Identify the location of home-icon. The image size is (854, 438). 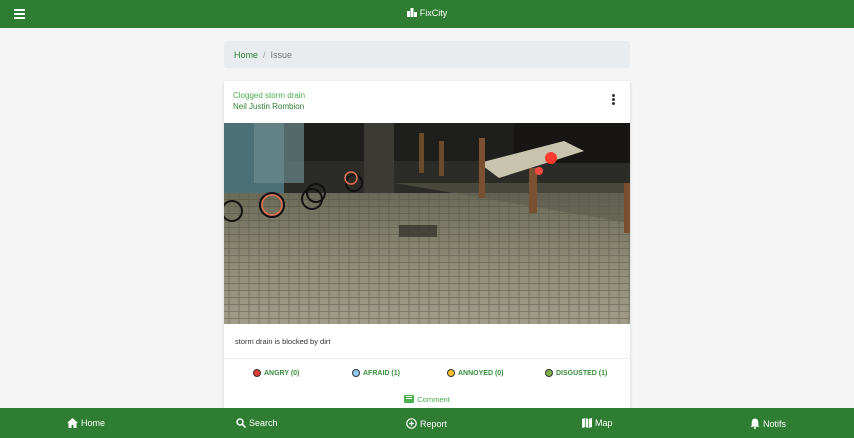
(72, 423).